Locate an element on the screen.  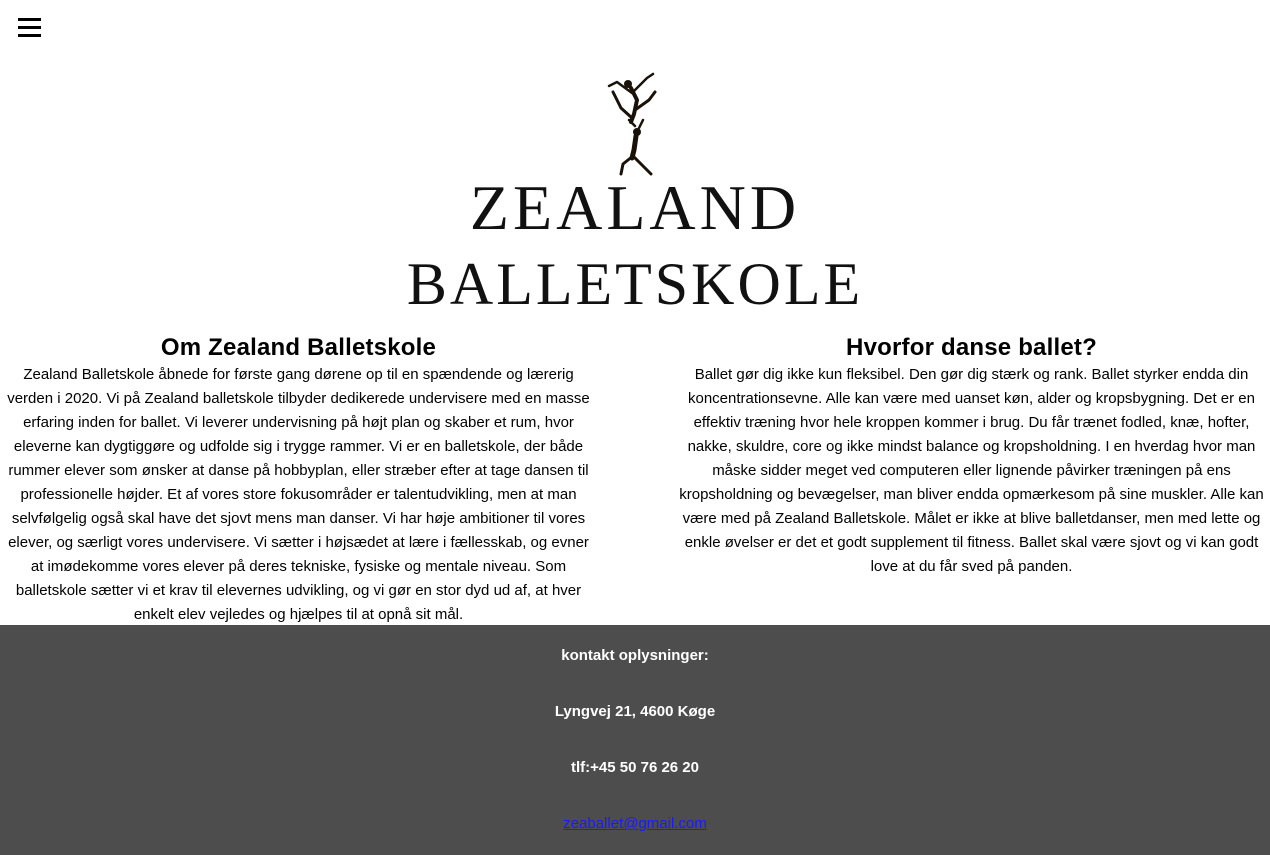
contact-heading: kontakt oplysninger: is located at coordinates (635, 655).